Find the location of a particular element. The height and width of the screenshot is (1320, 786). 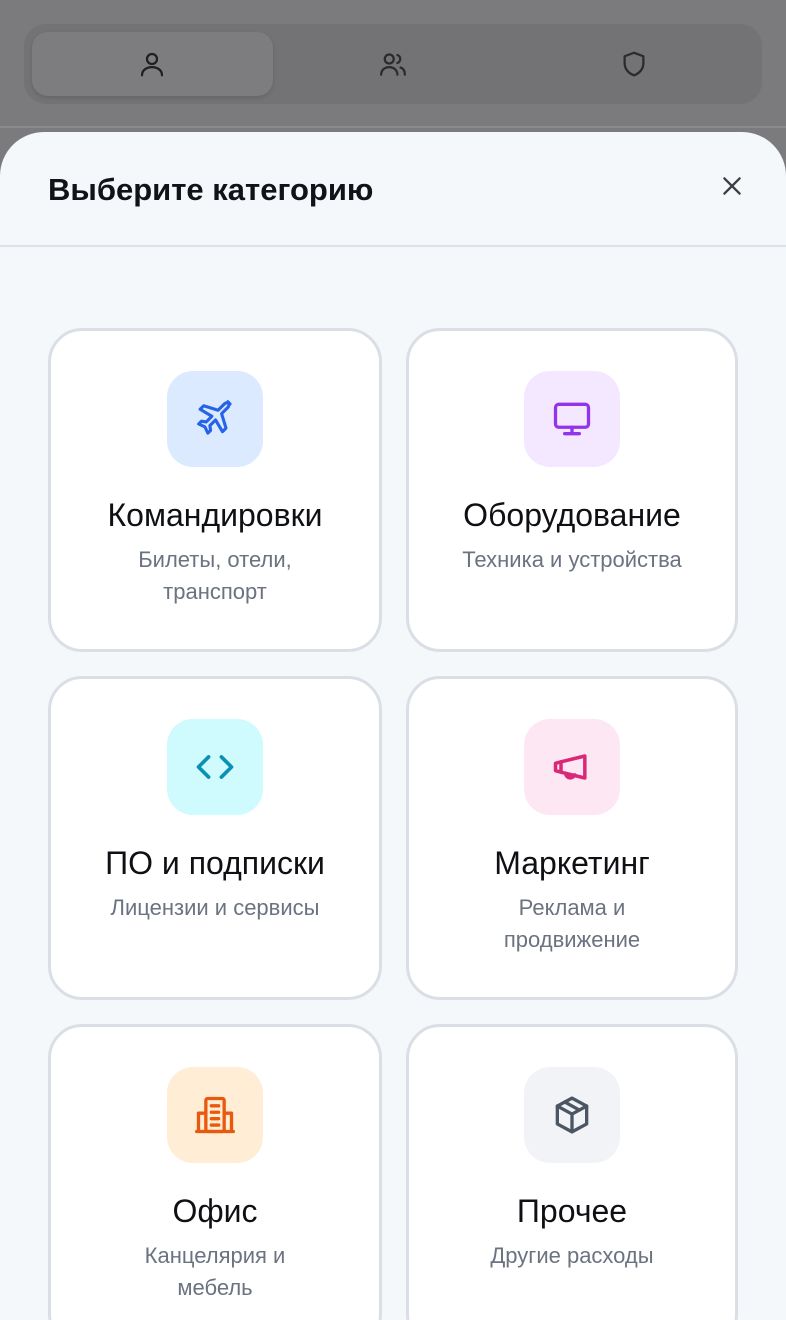

tab-personal is located at coordinates (152, 64).